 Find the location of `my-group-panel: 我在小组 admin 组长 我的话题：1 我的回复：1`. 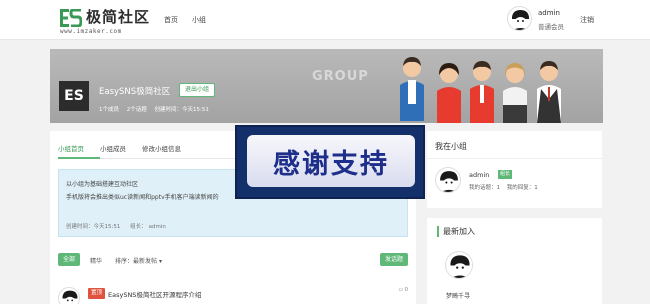

my-group-panel: 我在小组 admin 组长 我的话题：1 我的回复：1 is located at coordinates (514, 169).